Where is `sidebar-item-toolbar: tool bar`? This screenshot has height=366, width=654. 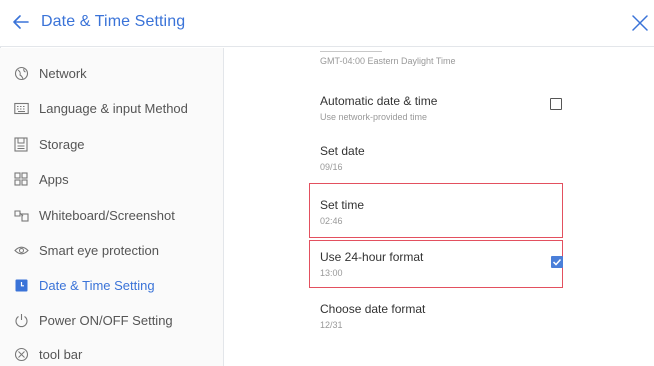 sidebar-item-toolbar: tool bar is located at coordinates (112, 351).